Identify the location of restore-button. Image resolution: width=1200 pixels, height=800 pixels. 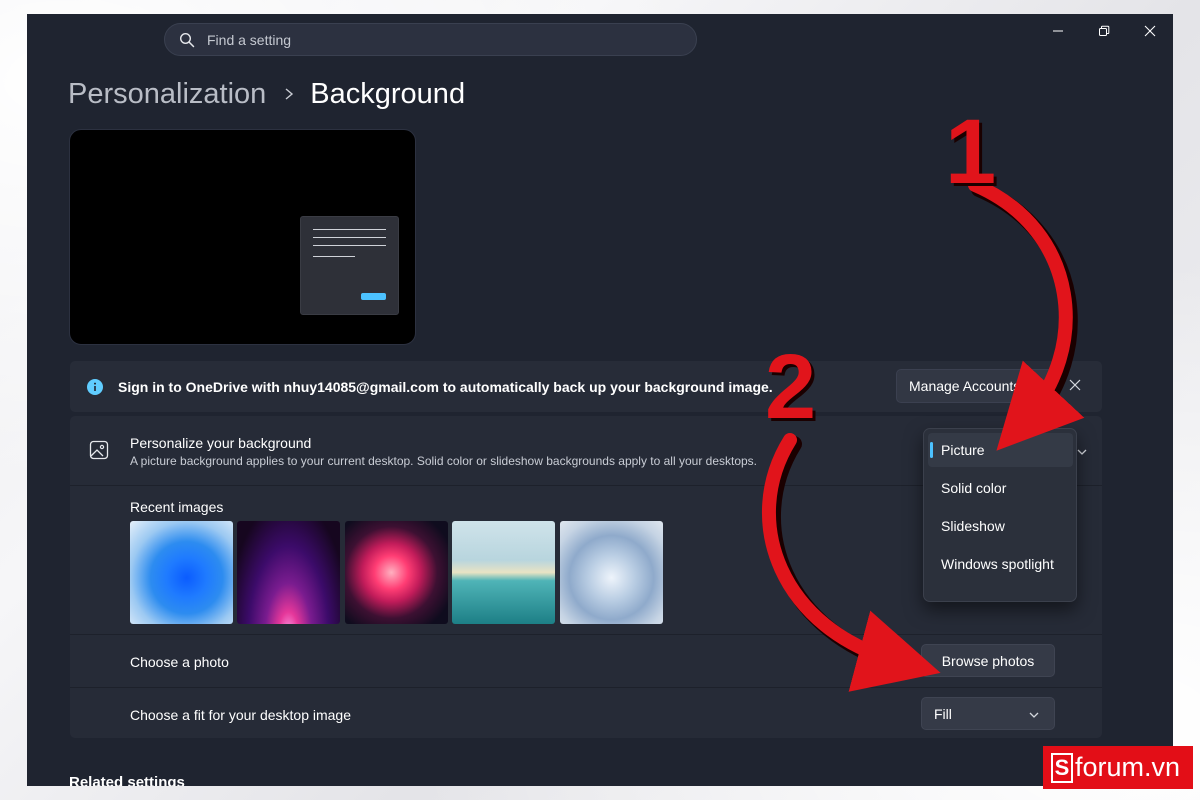
(1104, 31).